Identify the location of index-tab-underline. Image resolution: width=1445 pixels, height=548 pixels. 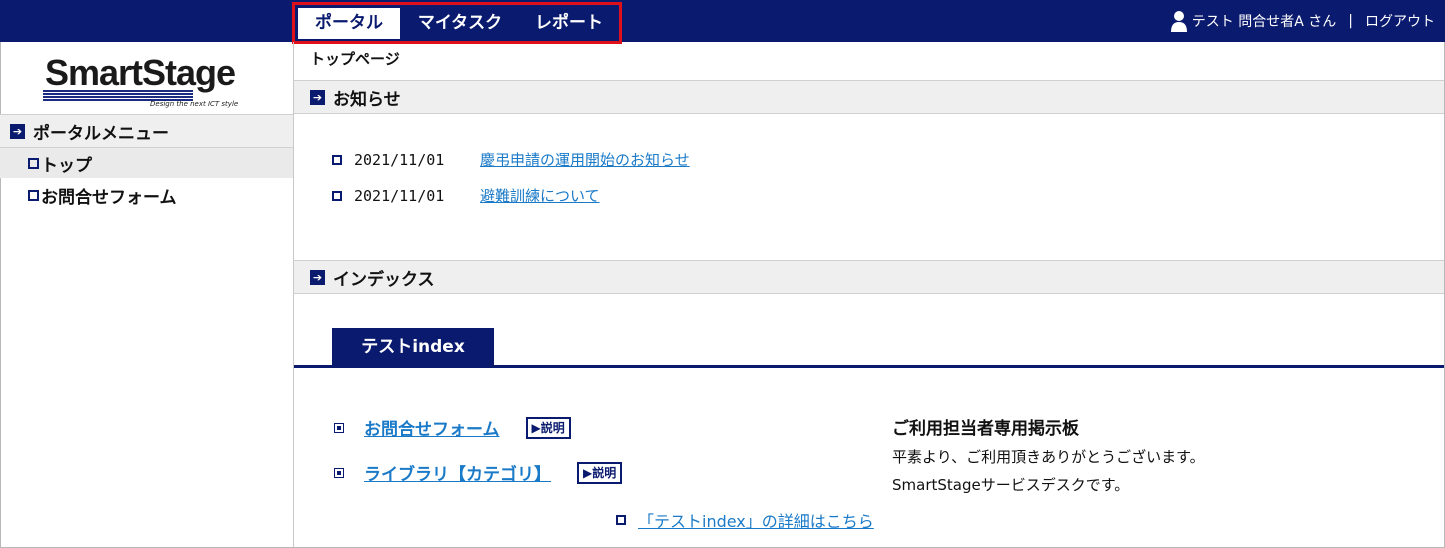
(869, 366).